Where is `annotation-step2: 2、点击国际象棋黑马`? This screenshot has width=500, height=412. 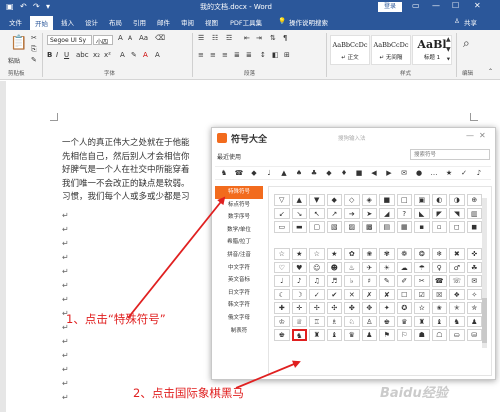 annotation-step2: 2、点击国际象棋黑马 is located at coordinates (188, 393).